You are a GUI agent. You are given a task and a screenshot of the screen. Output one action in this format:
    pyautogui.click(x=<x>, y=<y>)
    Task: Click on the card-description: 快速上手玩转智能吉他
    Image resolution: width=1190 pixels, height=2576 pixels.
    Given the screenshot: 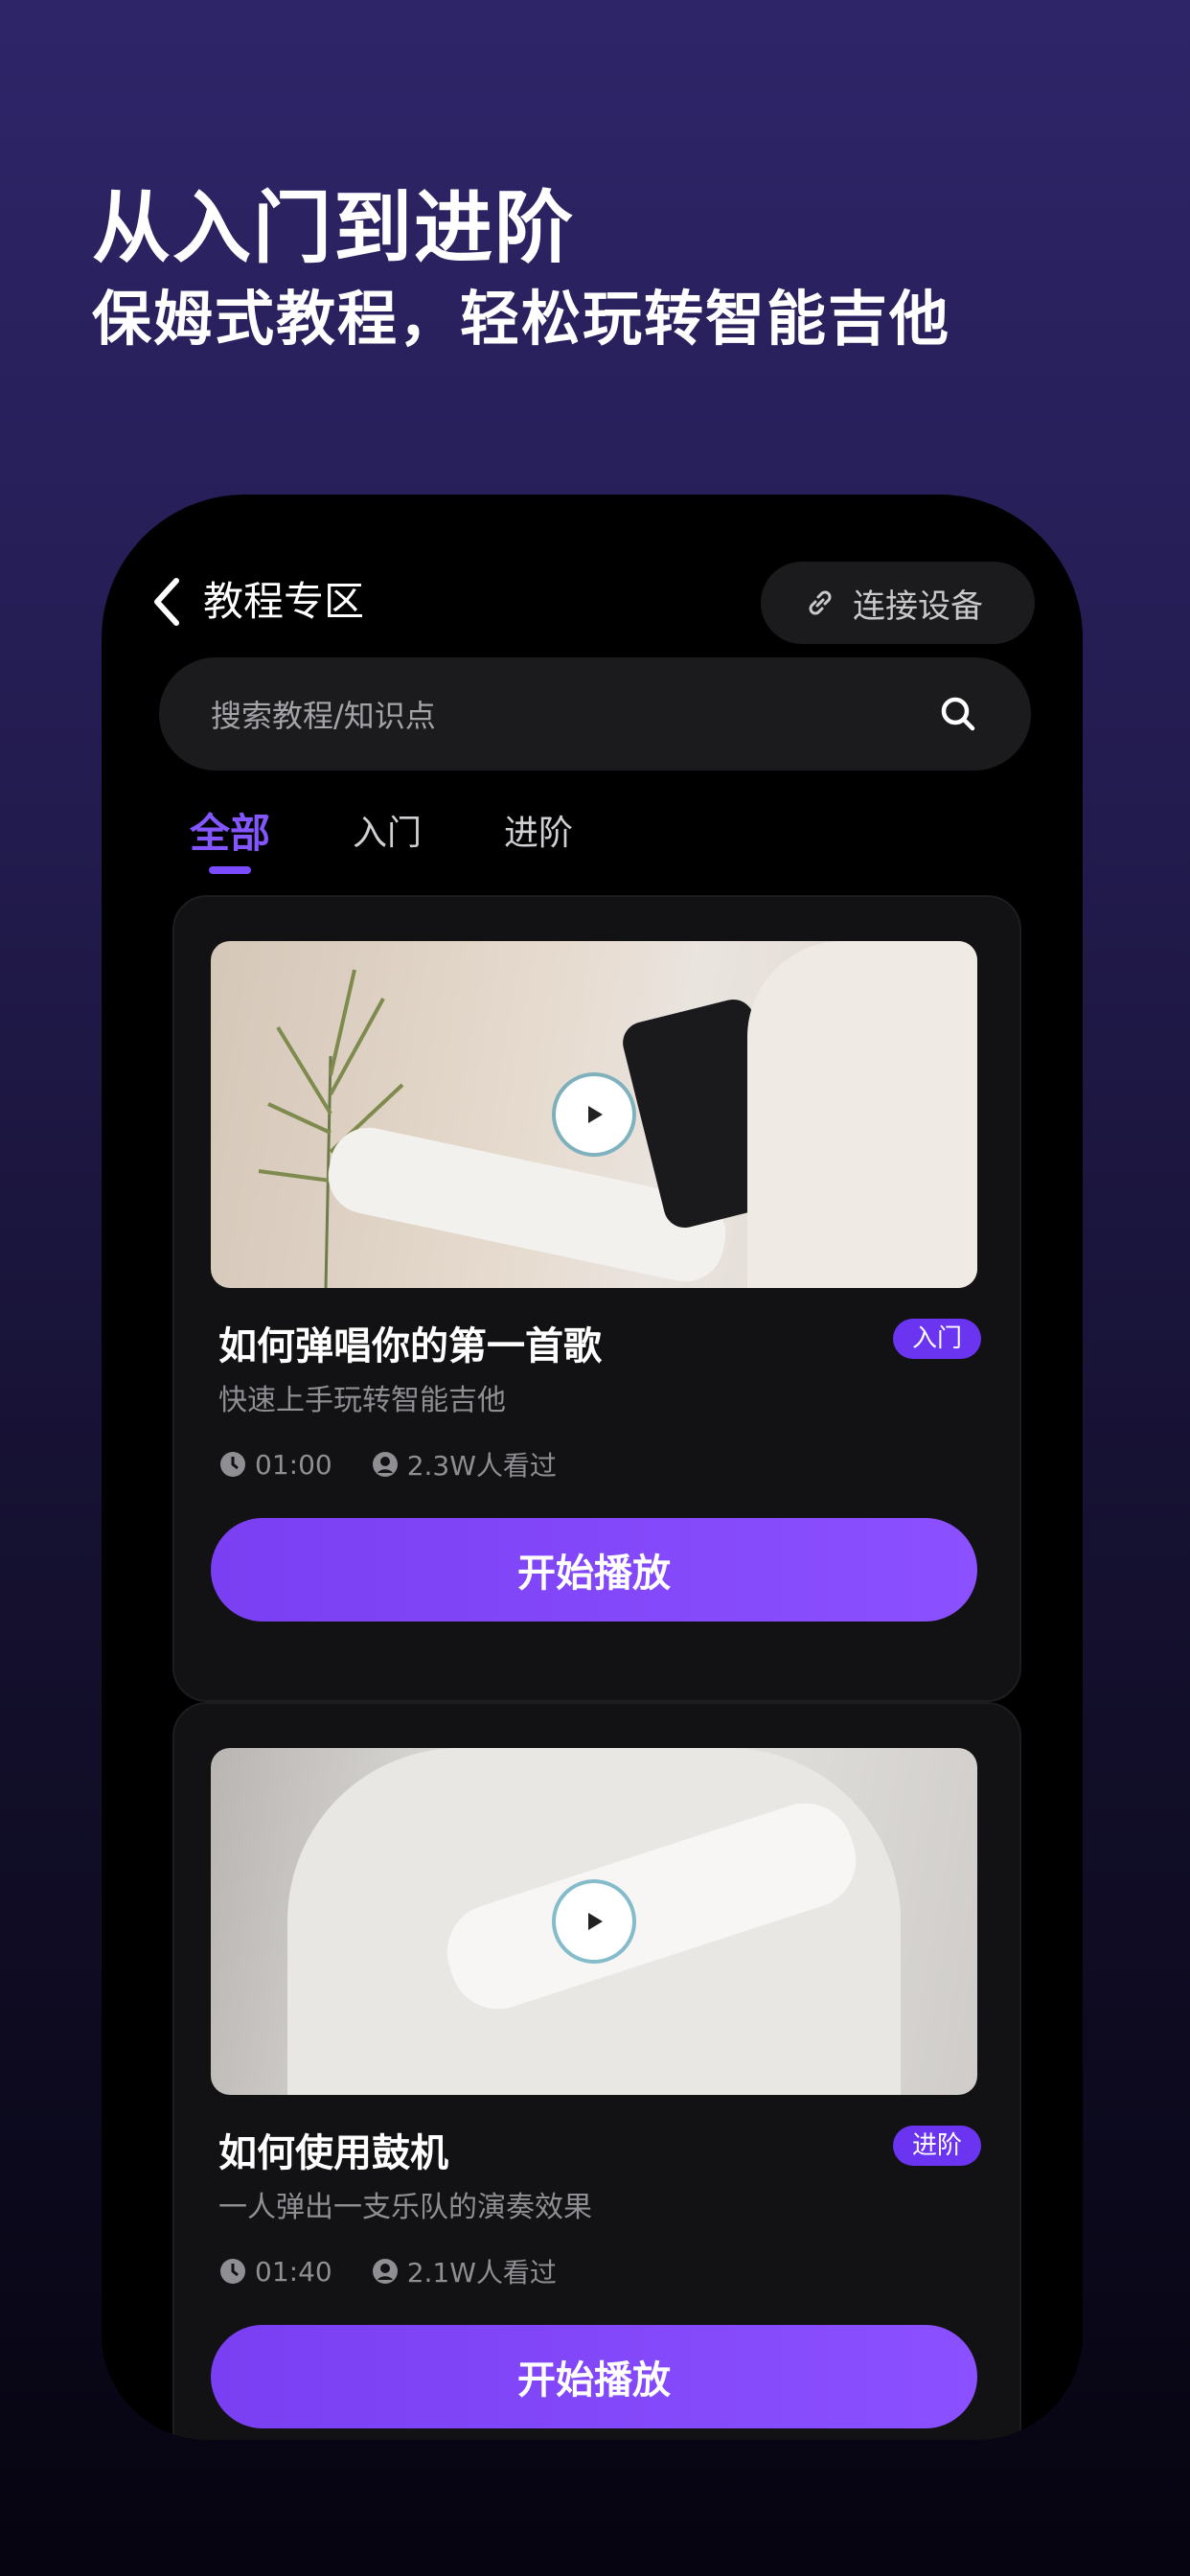 What is the action you would take?
    pyautogui.click(x=362, y=1400)
    